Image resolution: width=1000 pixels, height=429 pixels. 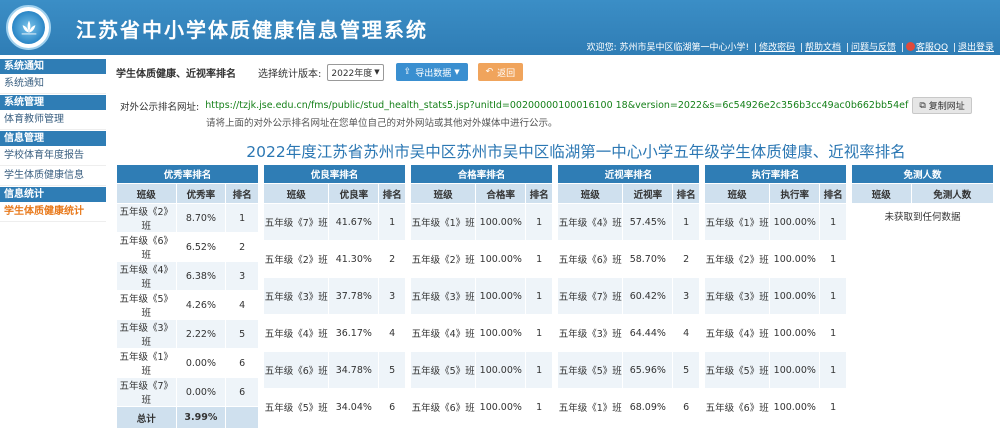 What do you see at coordinates (628, 370) in the screenshot?
I see `table-row: 五年级《5》班 65.96% 5` at bounding box center [628, 370].